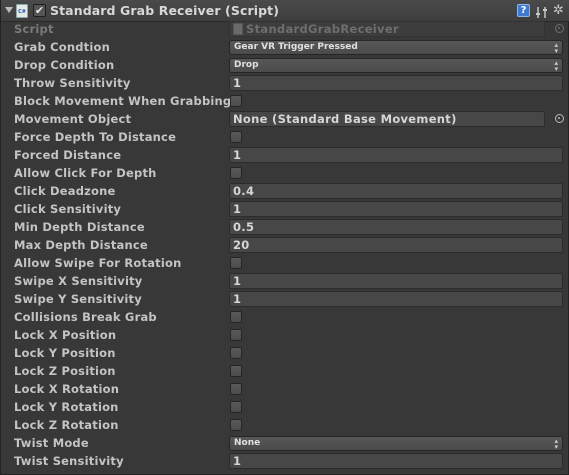 This screenshot has height=475, width=569. Describe the element at coordinates (236, 317) in the screenshot. I see `collisions-break-checkbox` at that location.